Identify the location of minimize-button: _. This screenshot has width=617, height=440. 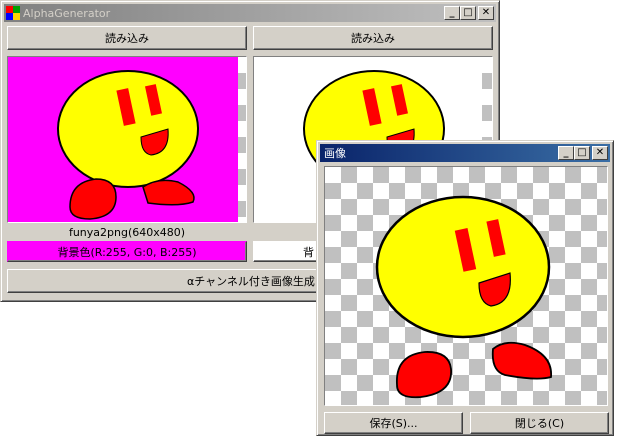
(452, 13).